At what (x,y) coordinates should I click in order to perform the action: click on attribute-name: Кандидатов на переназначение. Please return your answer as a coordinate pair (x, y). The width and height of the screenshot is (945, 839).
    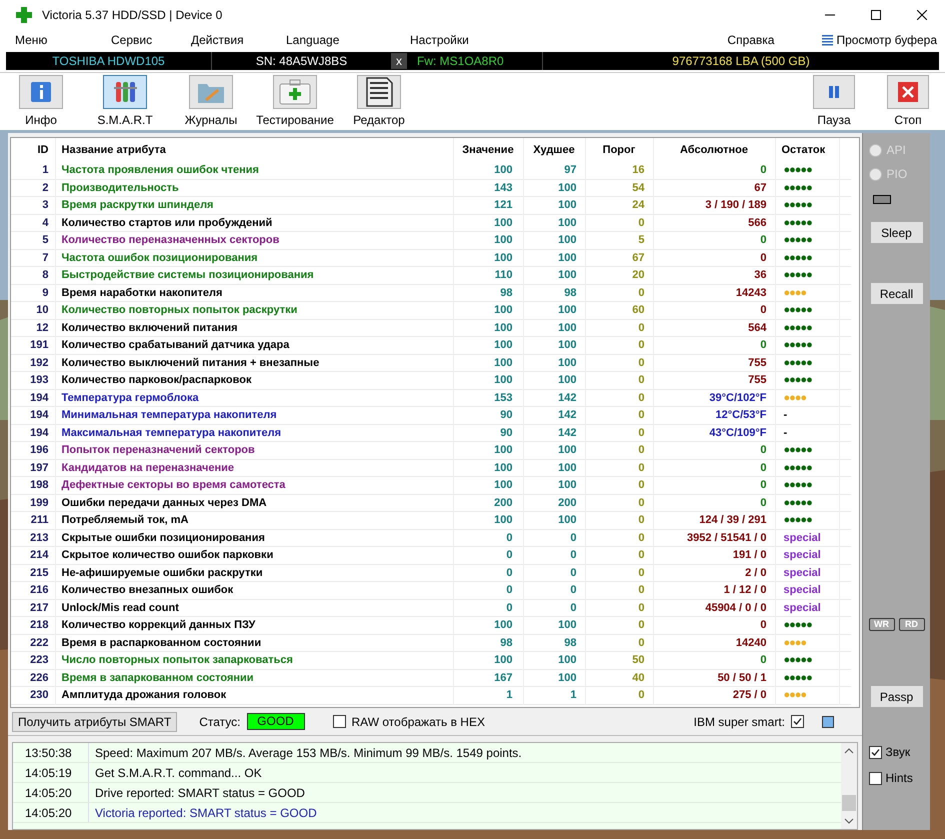
    Looking at the image, I should click on (254, 467).